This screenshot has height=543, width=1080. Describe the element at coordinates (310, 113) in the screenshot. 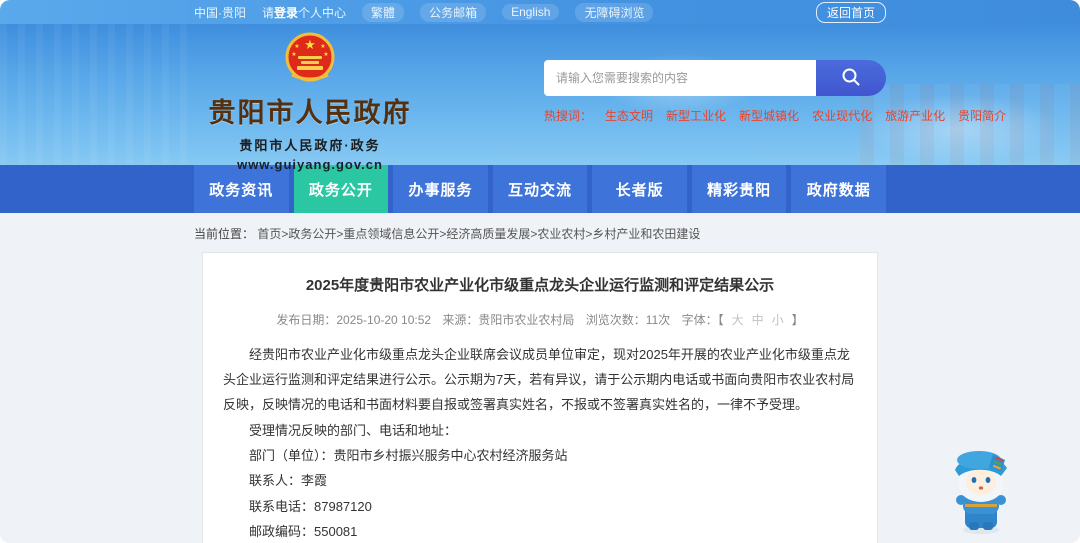

I see `site-title: 贵阳市人民政府` at that location.